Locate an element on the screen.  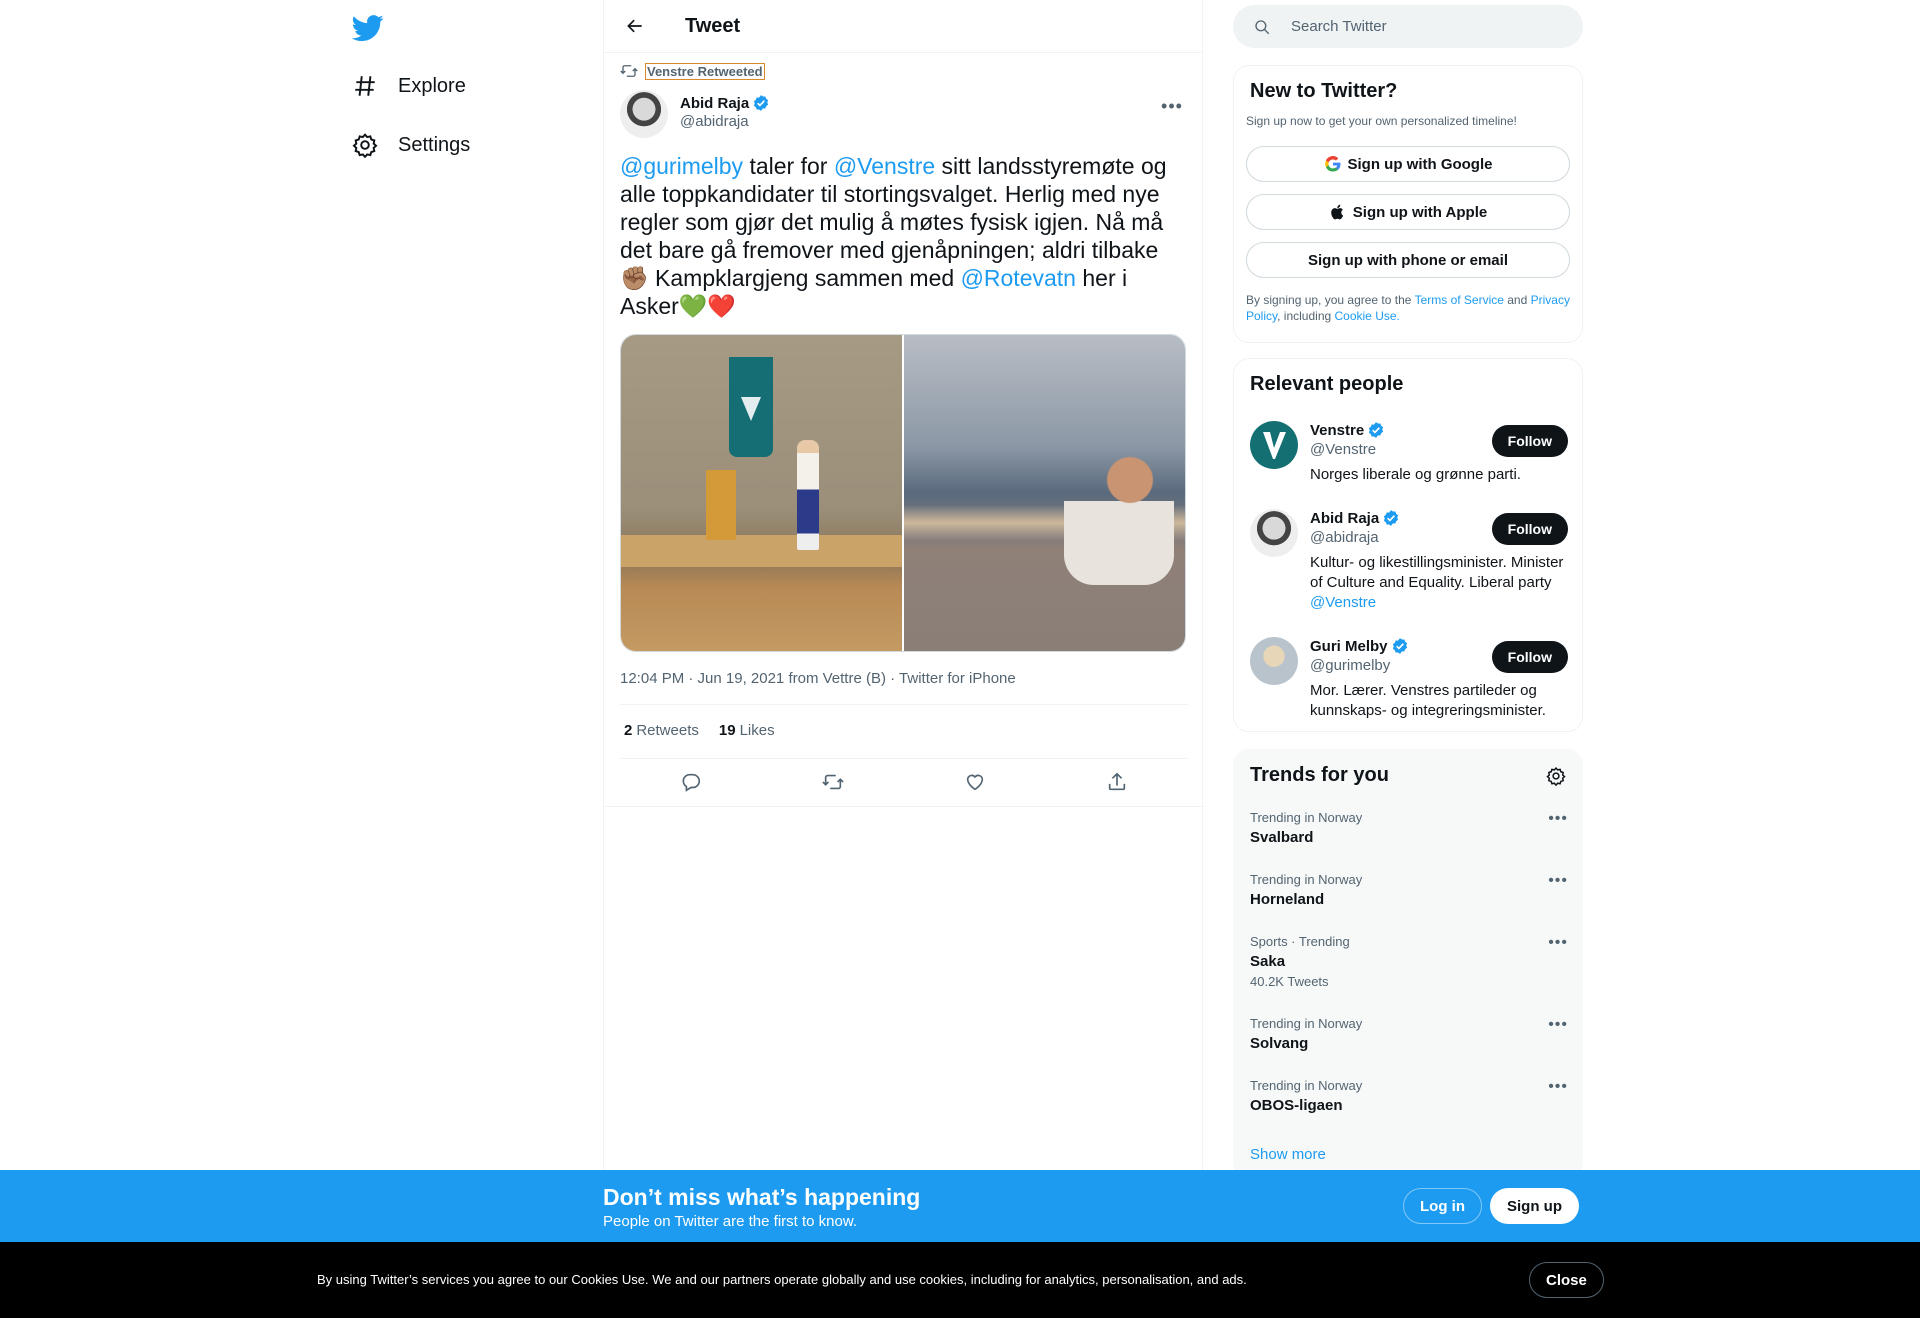
trend-item: Trending in Norway OBOS-ligaen ••• is located at coordinates (1409, 1096).